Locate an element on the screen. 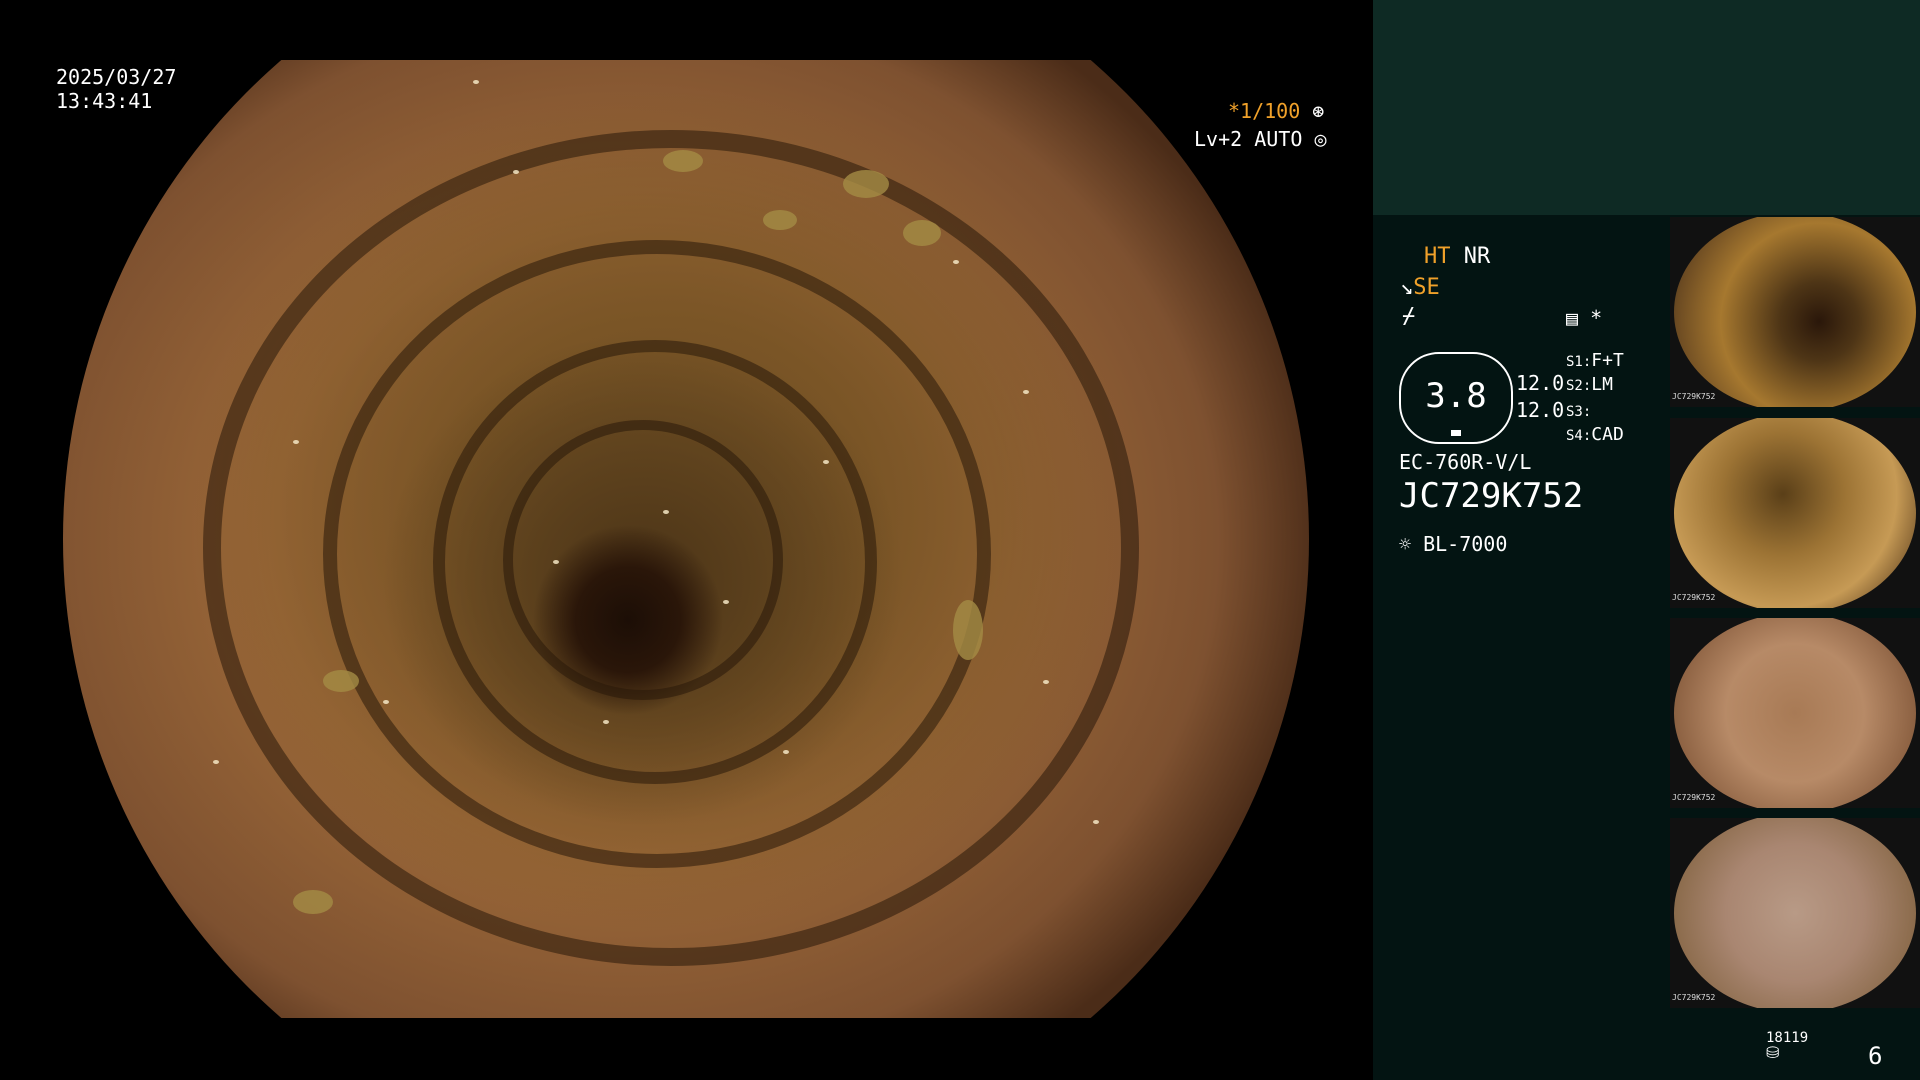 The width and height of the screenshot is (1920, 1080). light-source-label: BL-7000 is located at coordinates (1465, 544).